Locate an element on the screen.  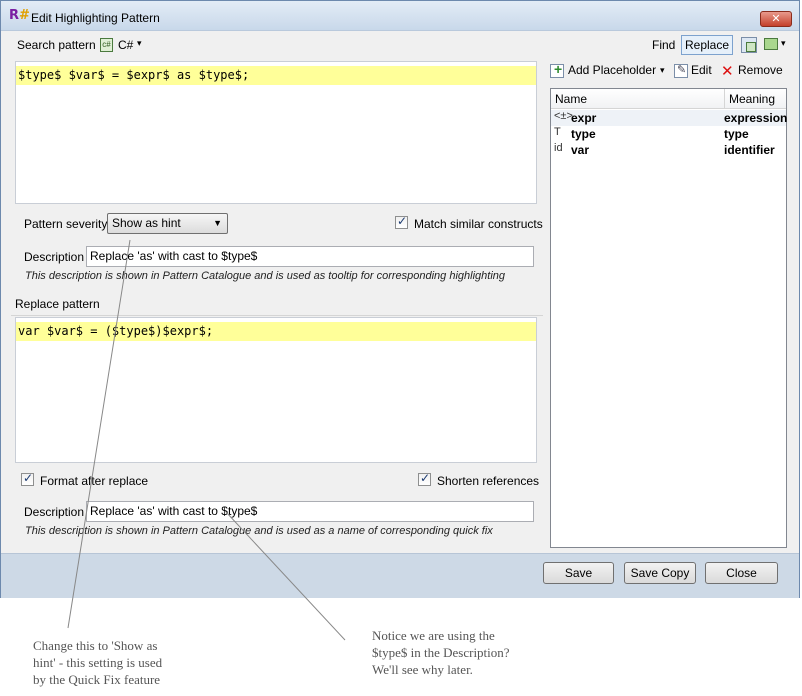
description-annotation-line: Notice we are using the is located at coordinates (433, 635).